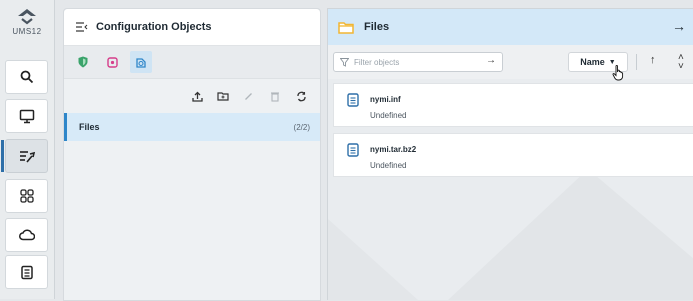 The width and height of the screenshot is (693, 301). What do you see at coordinates (346, 27) in the screenshot?
I see `folder-icon` at bounding box center [346, 27].